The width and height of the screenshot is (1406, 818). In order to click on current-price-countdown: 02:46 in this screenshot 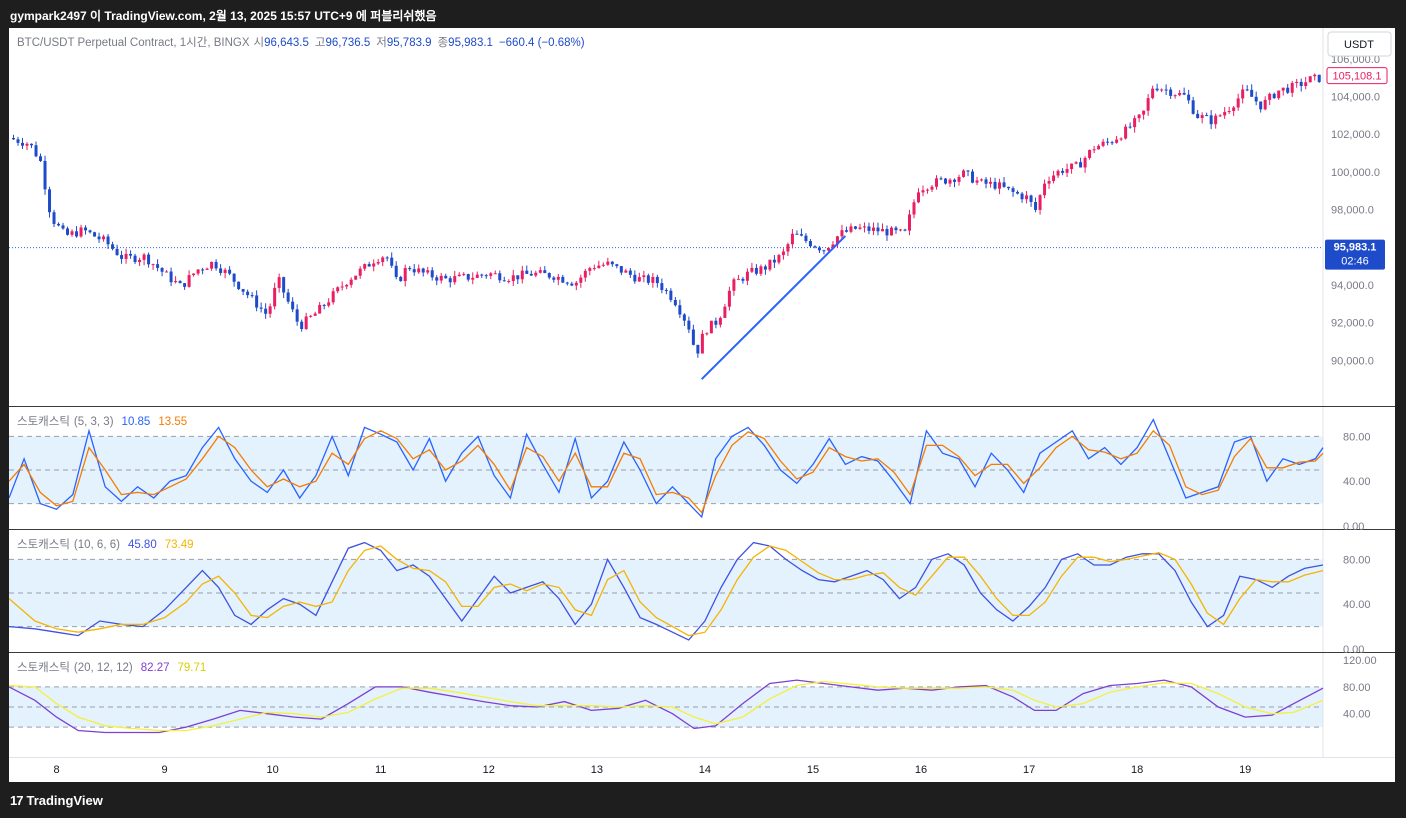, I will do `click(1355, 262)`.